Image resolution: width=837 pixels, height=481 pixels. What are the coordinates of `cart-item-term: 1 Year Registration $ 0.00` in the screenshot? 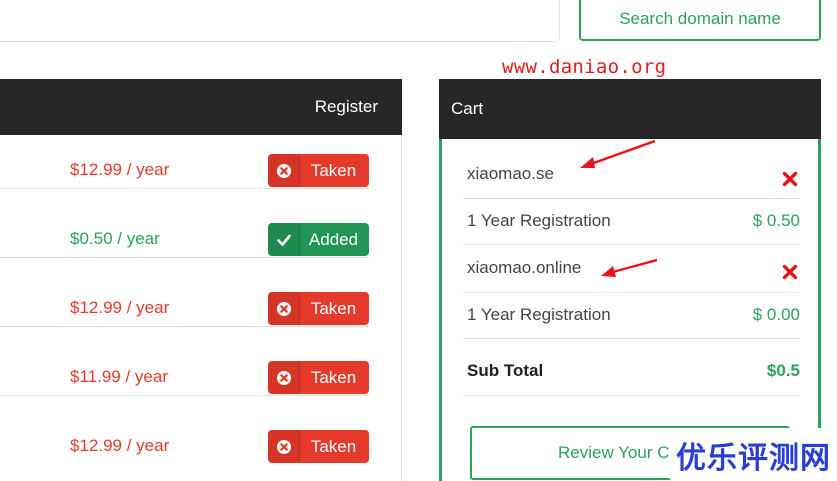 It's located at (631, 316).